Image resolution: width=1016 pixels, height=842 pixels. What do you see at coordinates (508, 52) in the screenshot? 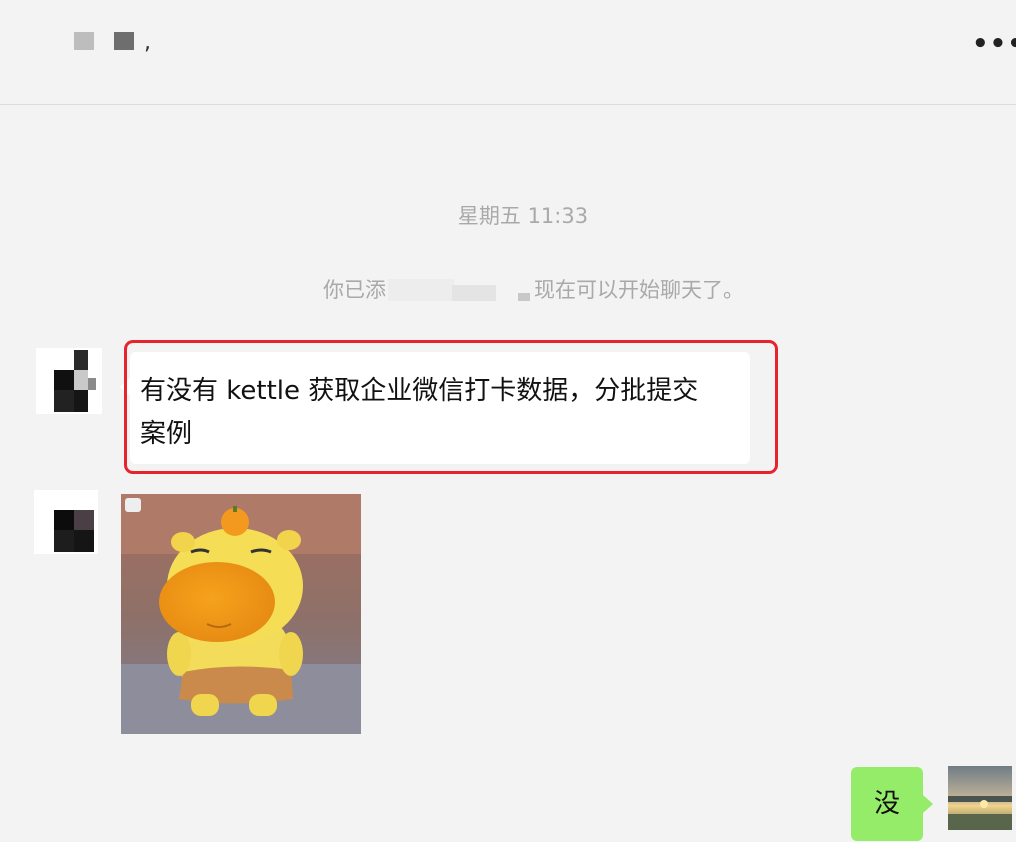
I see `chat-header: , •••` at bounding box center [508, 52].